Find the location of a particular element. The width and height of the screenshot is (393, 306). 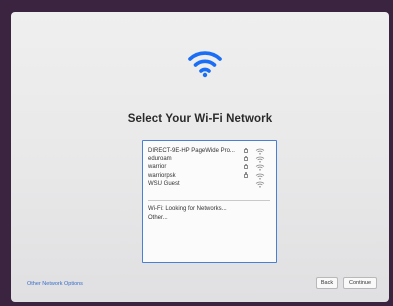

wifi-icon is located at coordinates (205, 64).